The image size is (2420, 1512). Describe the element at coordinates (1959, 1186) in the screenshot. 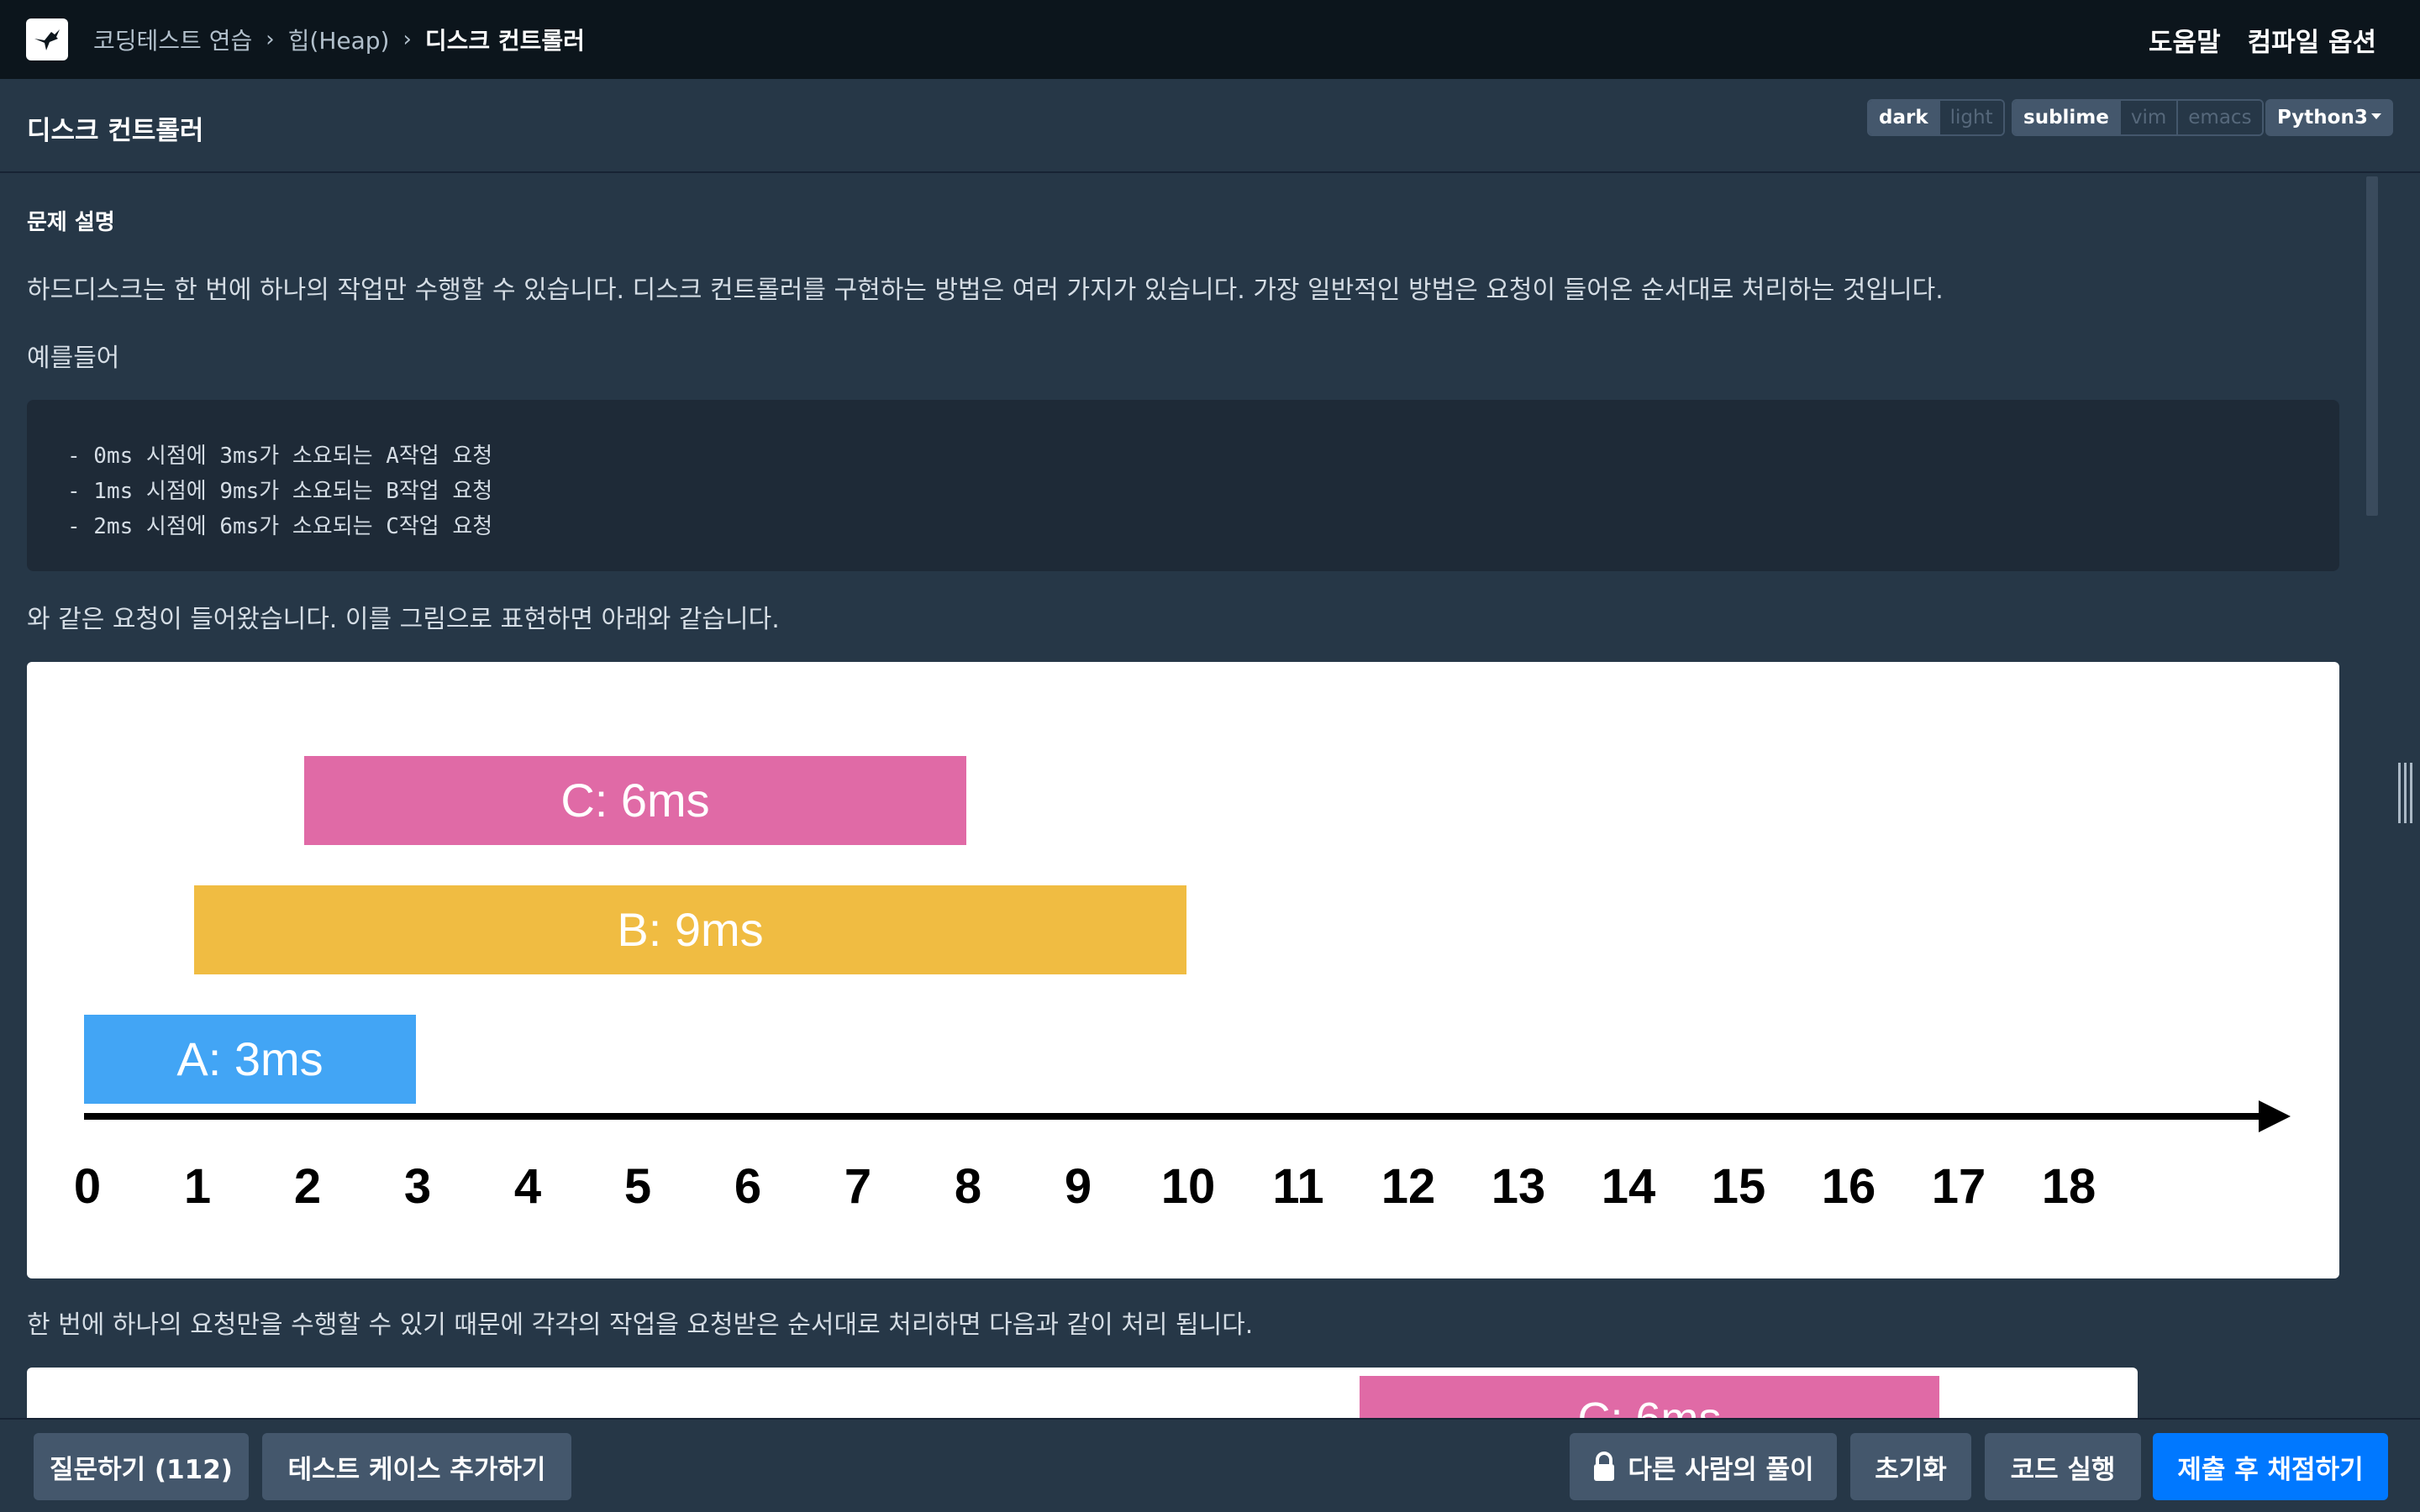

I see `timeline-tick-label: 17` at that location.